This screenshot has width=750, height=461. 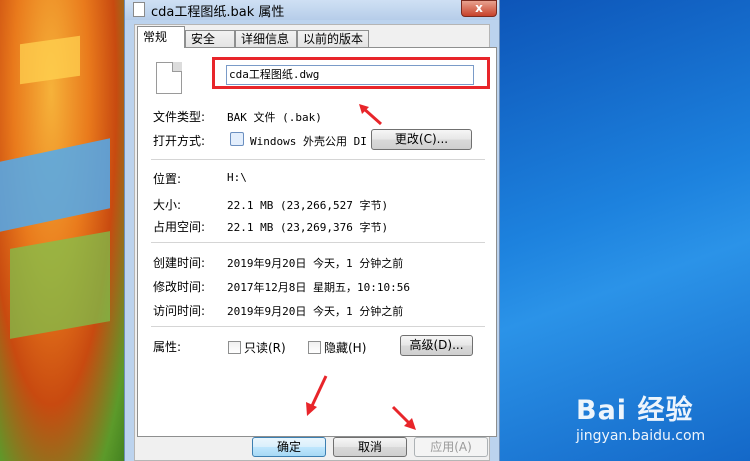 I want to click on location-value: H:\, so click(x=237, y=177).